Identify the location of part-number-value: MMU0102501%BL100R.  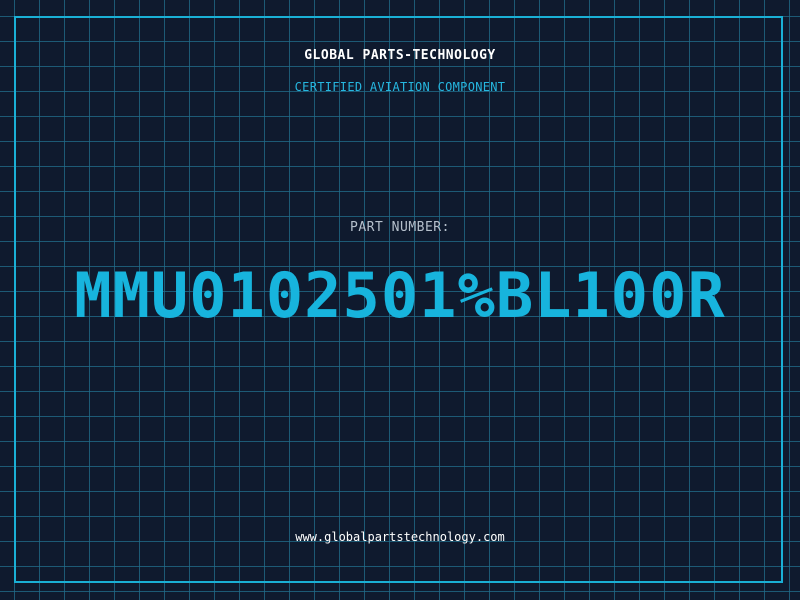
(400, 295).